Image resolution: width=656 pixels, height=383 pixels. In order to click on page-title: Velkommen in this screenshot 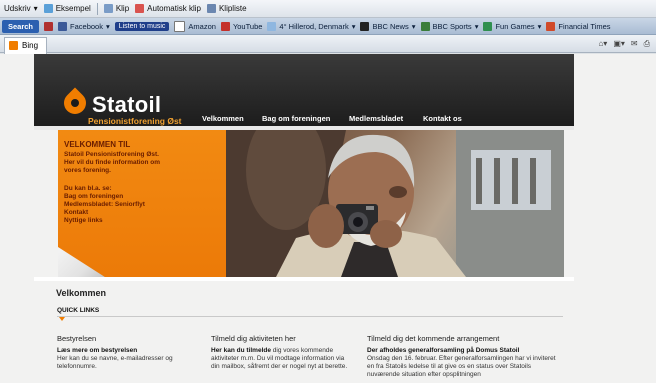, I will do `click(81, 293)`.